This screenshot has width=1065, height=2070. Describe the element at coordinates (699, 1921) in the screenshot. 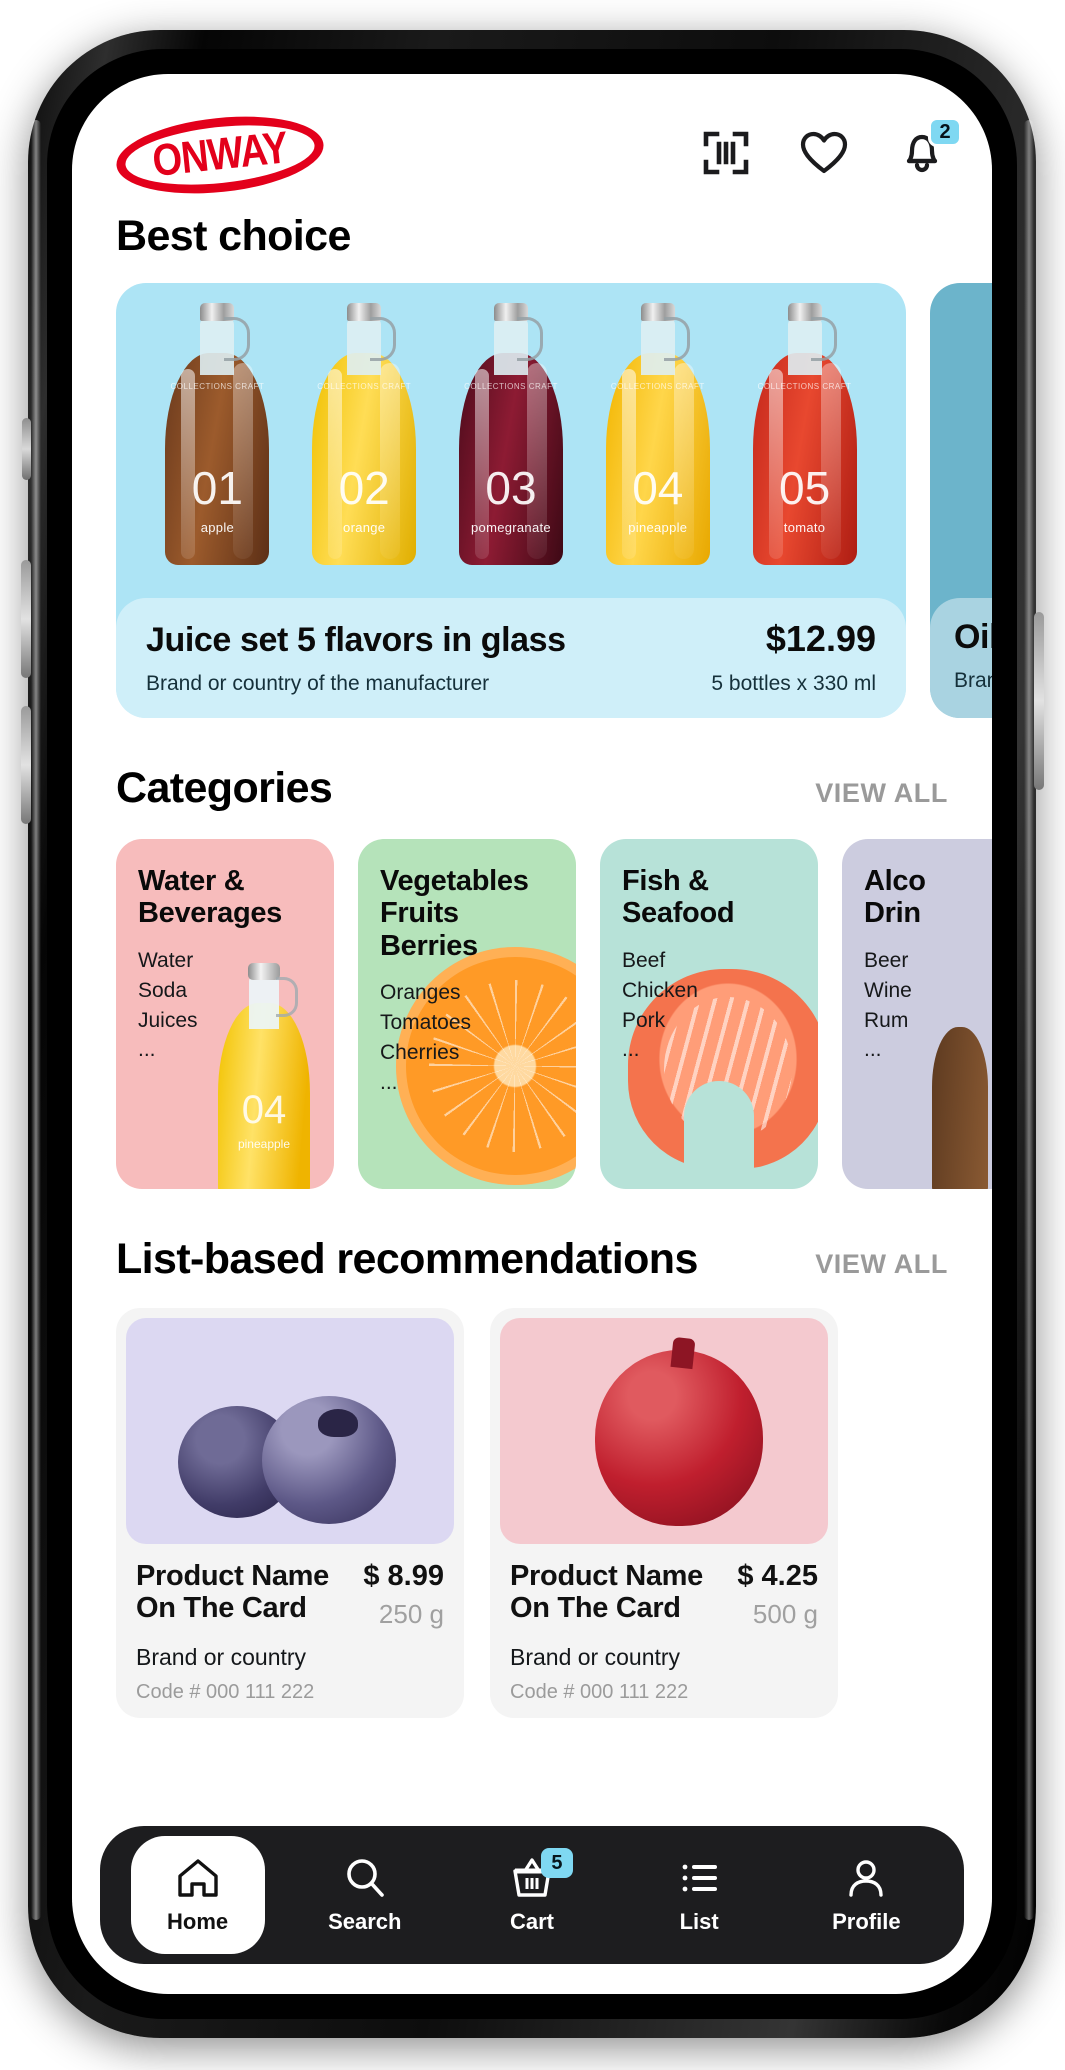

I see `tab-label: List` at that location.